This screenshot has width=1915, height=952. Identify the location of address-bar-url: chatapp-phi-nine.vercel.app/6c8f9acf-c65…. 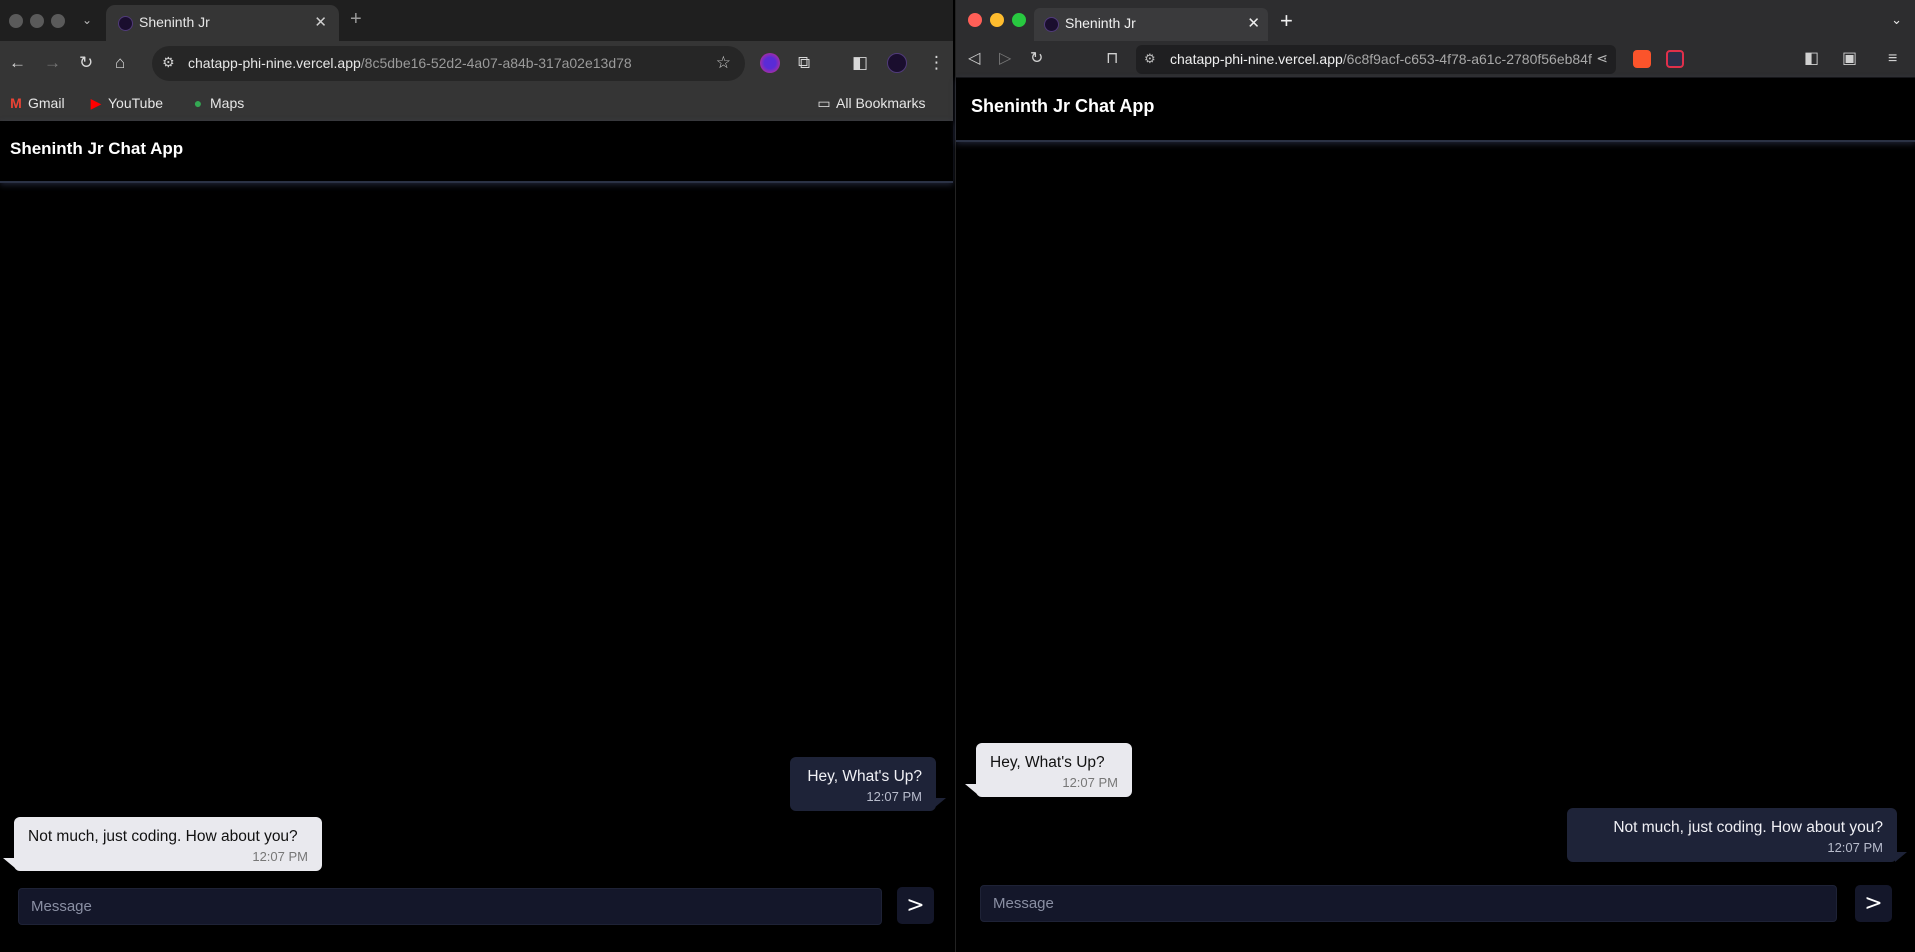
(1381, 59).